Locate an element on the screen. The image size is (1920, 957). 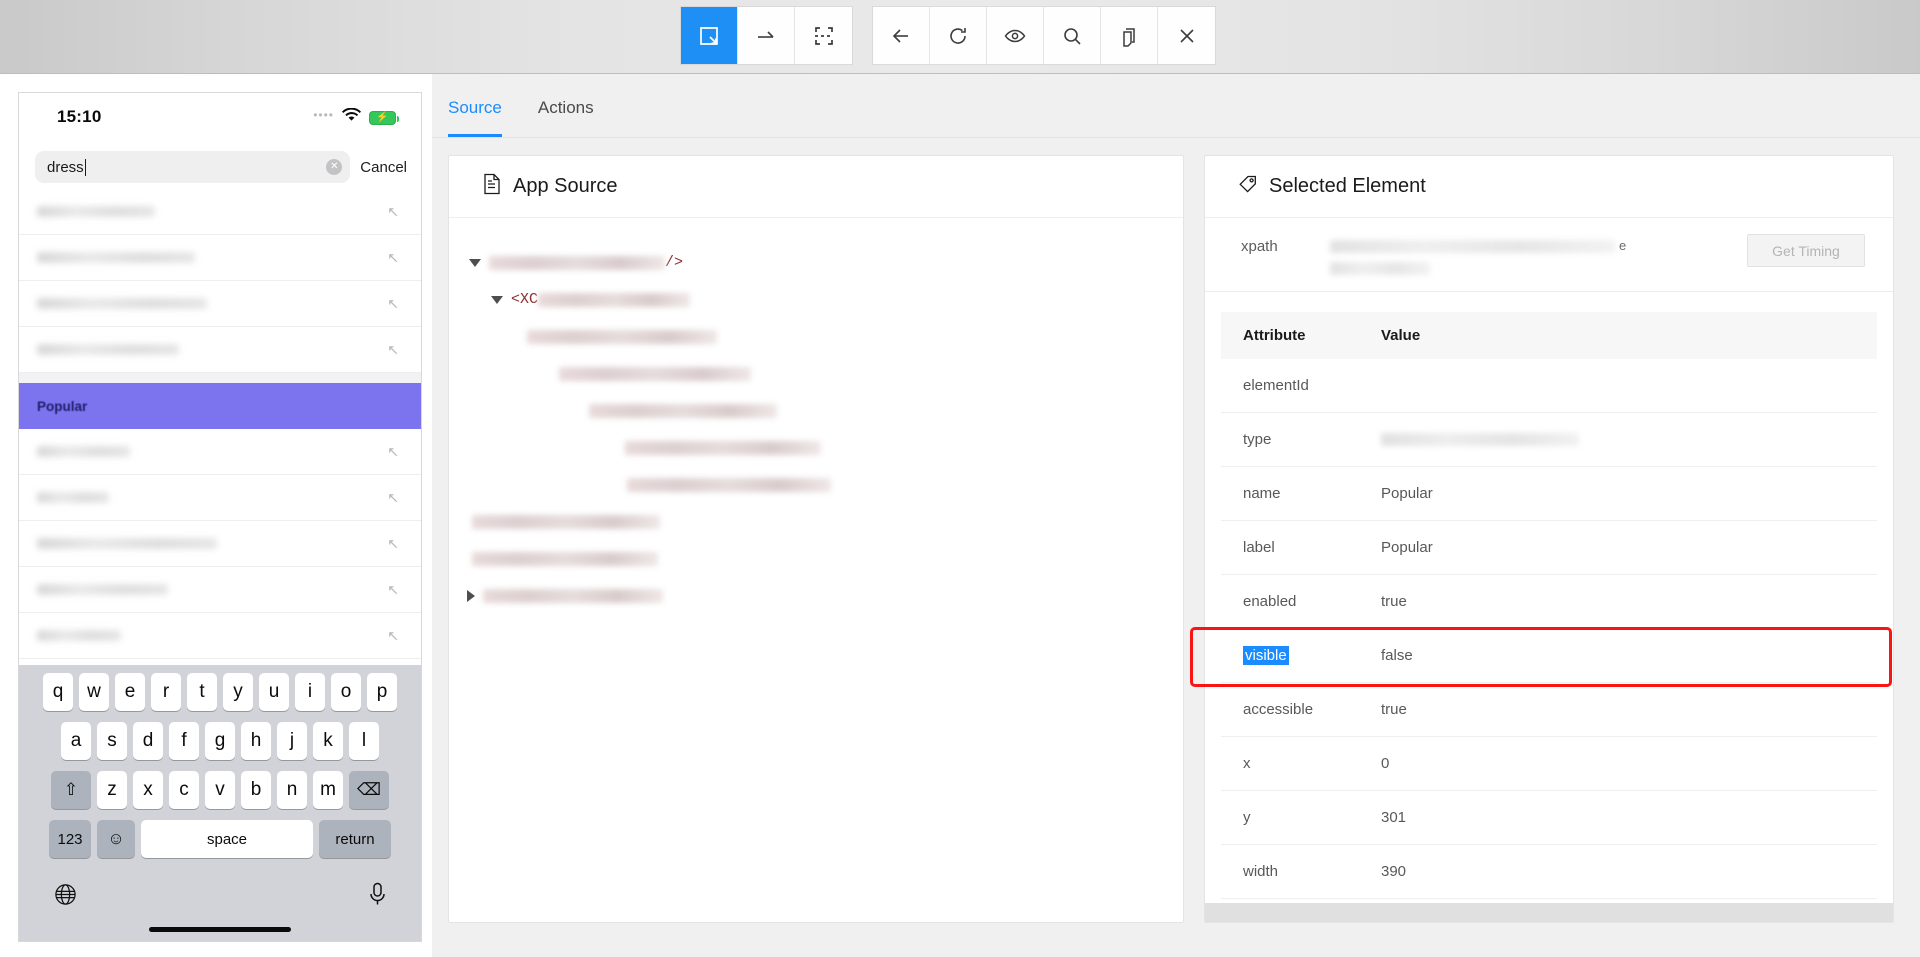
table-row: name Popular is located at coordinates (1549, 494).